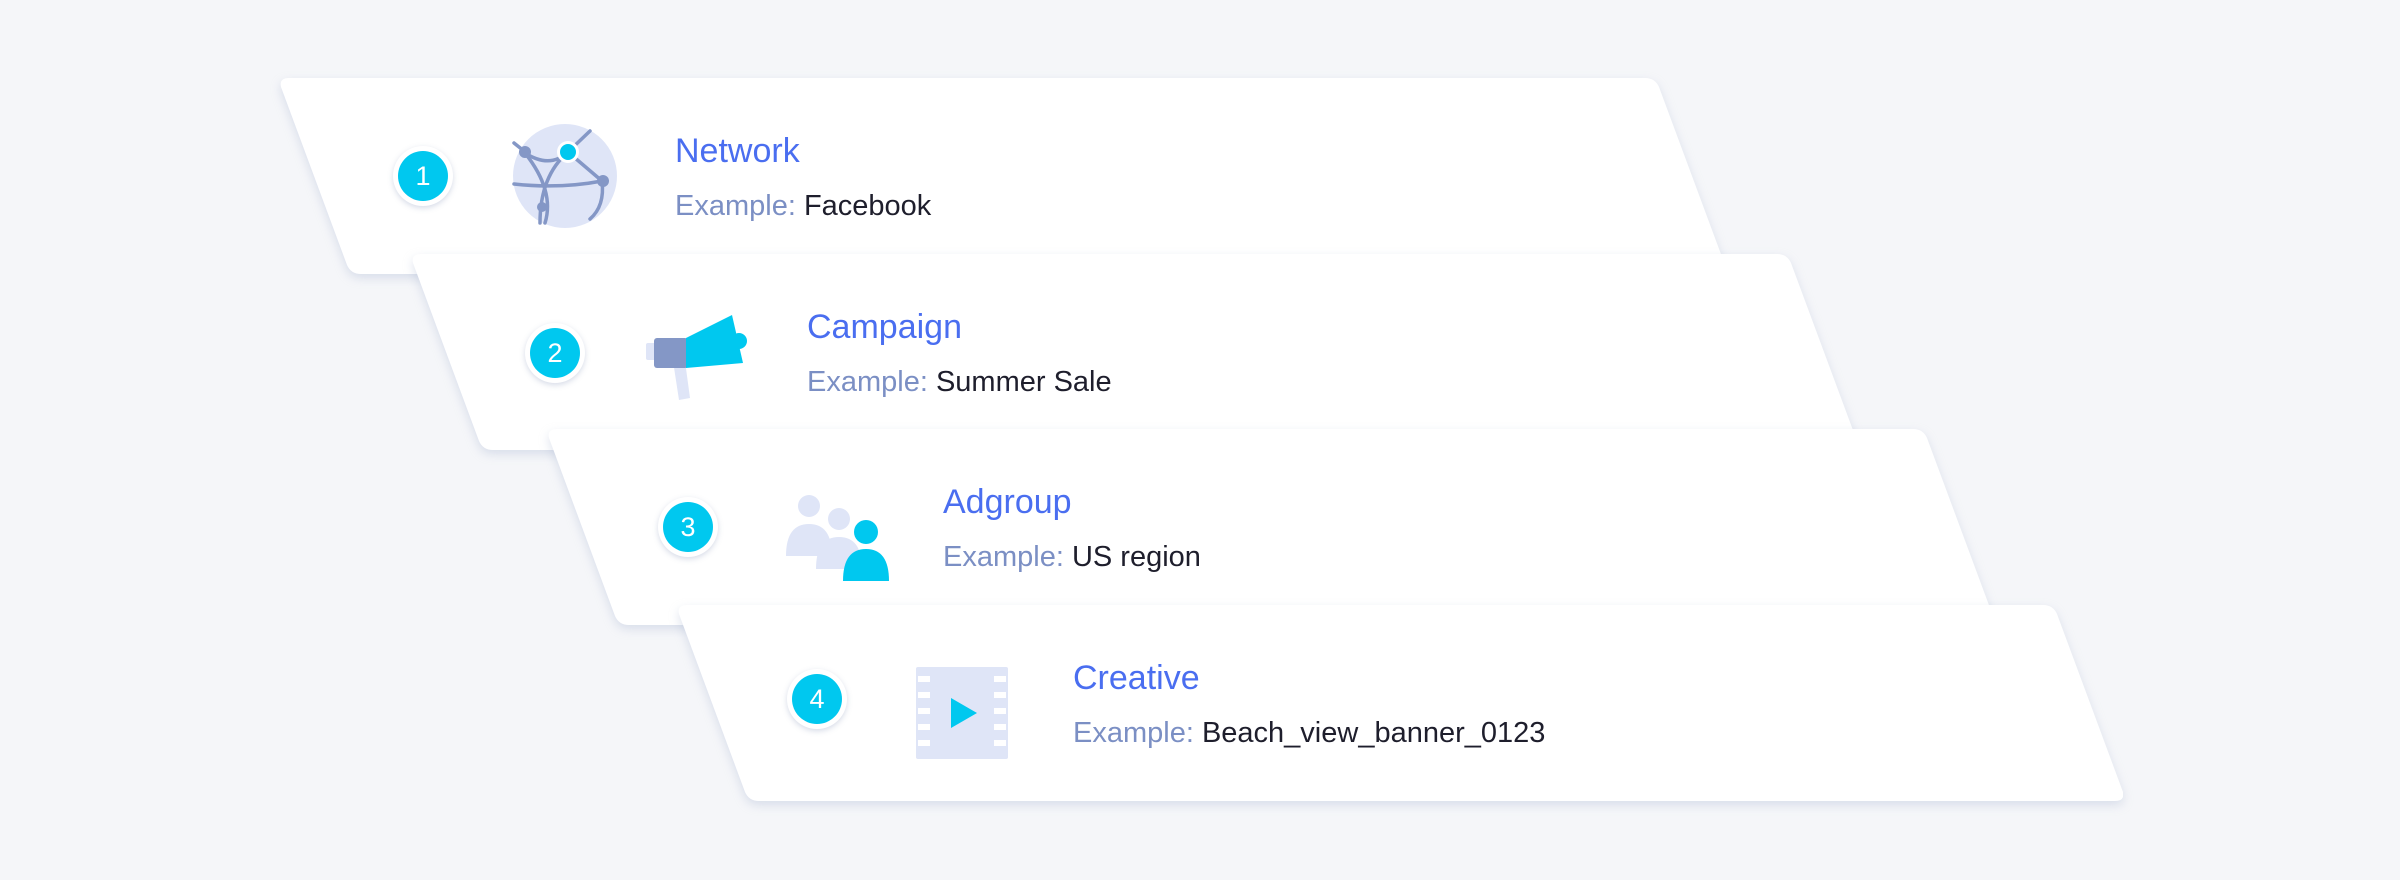  I want to click on example-value: US region, so click(1136, 557).